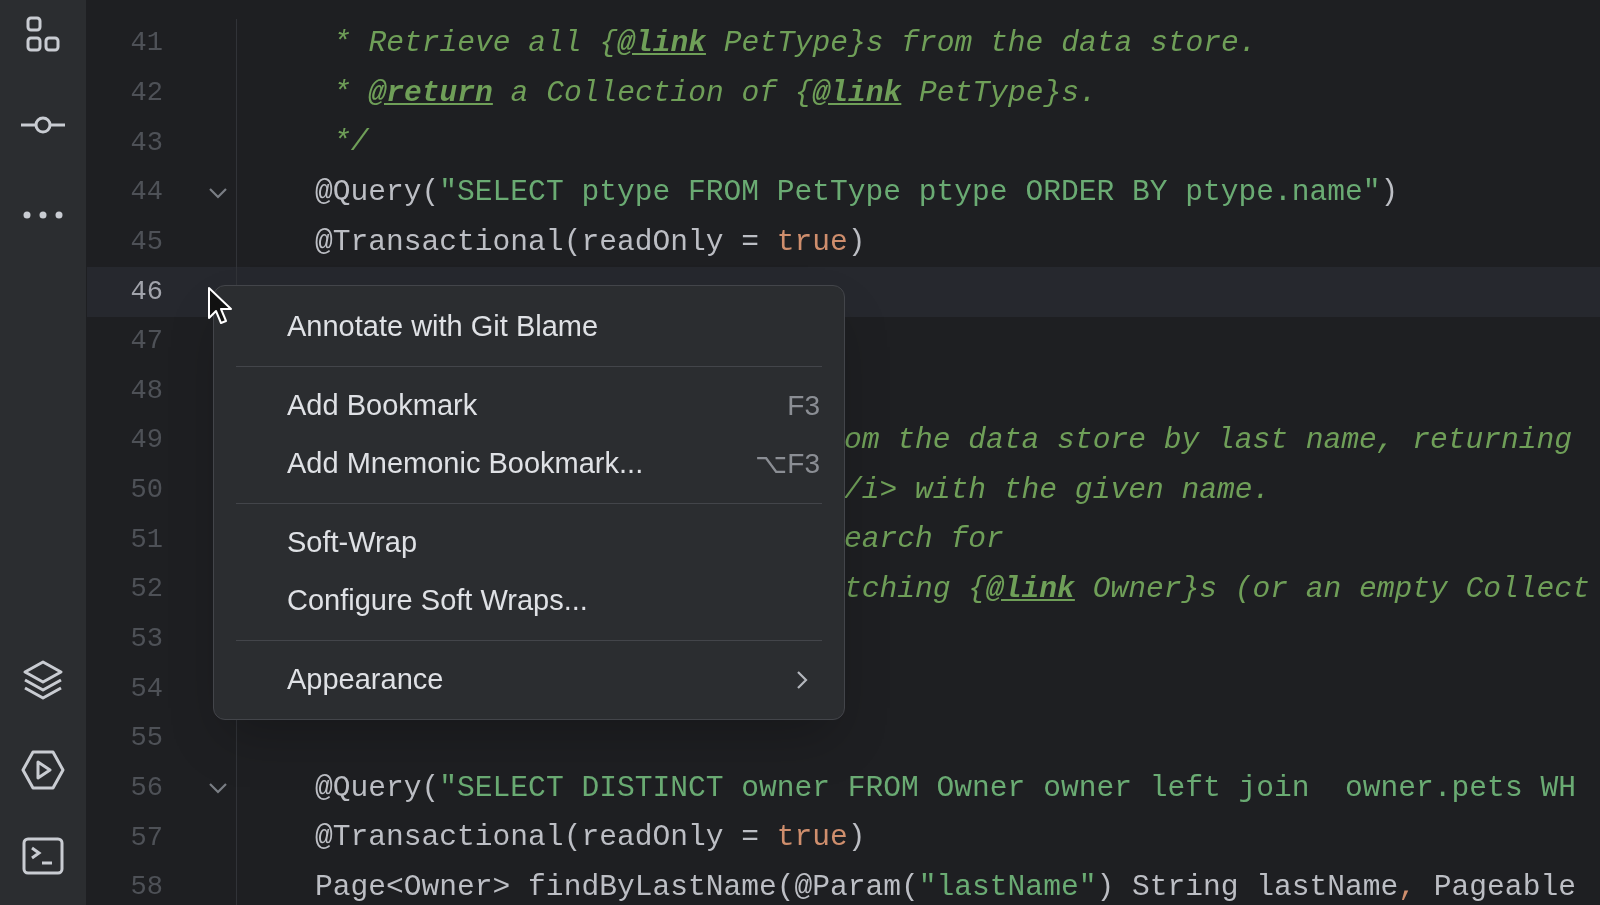 This screenshot has height=905, width=1600. Describe the element at coordinates (1208, 441) in the screenshot. I see `comment-line: om the data store by last name, returning` at that location.